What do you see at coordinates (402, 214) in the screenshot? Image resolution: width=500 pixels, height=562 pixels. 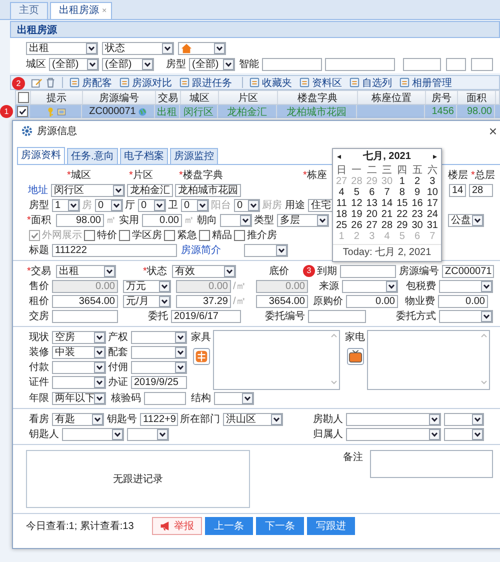 I see `calendar-day: 22` at bounding box center [402, 214].